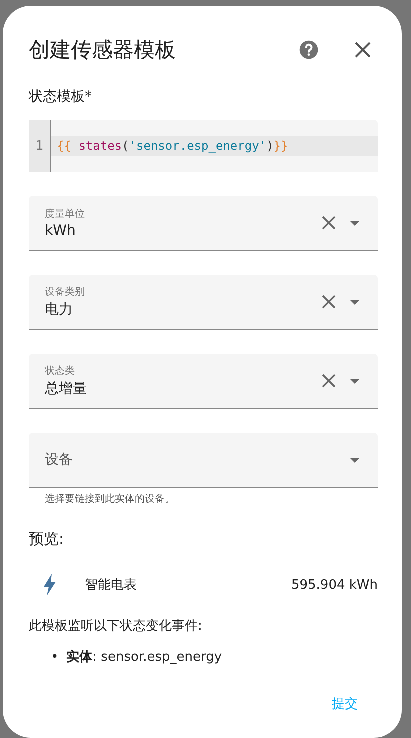  What do you see at coordinates (61, 97) in the screenshot?
I see `template-label: 状态模板*` at bounding box center [61, 97].